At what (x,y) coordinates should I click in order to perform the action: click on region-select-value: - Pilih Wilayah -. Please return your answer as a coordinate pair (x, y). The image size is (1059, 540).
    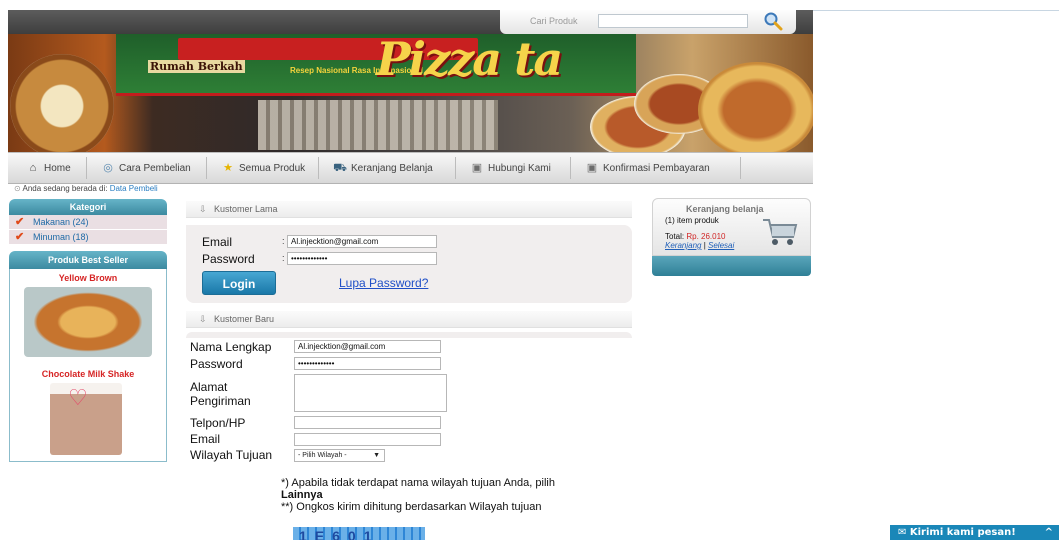
    Looking at the image, I should click on (322, 455).